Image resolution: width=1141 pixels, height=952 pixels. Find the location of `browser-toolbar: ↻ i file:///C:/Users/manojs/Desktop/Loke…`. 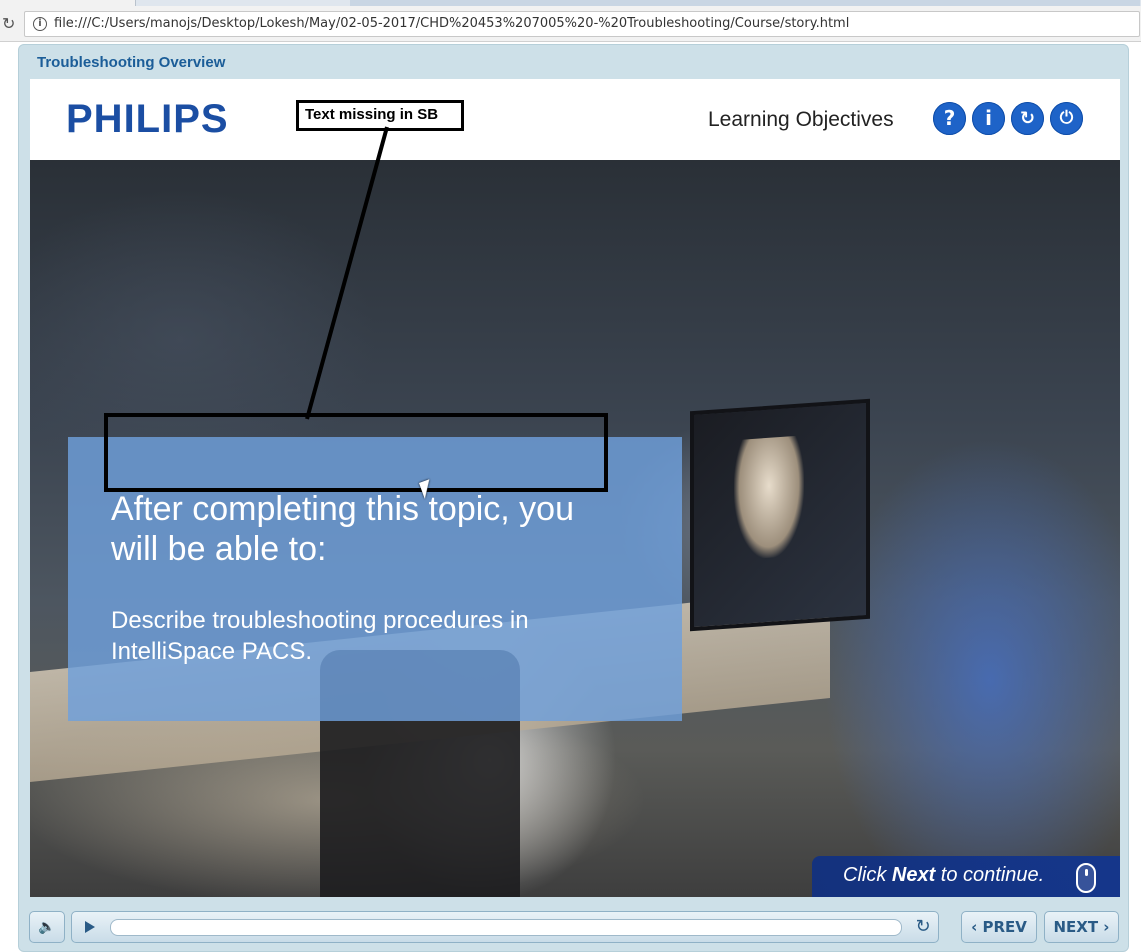

browser-toolbar: ↻ i file:///C:/Users/manojs/Desktop/Loke… is located at coordinates (570, 24).